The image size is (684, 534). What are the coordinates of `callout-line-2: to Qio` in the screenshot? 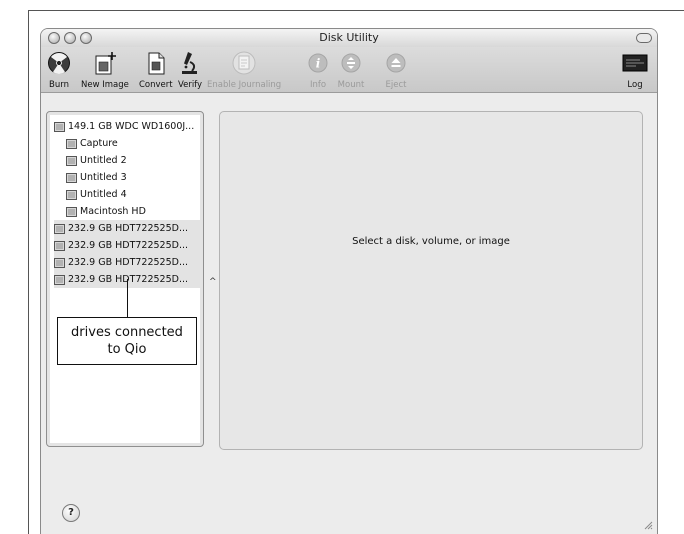 It's located at (127, 349).